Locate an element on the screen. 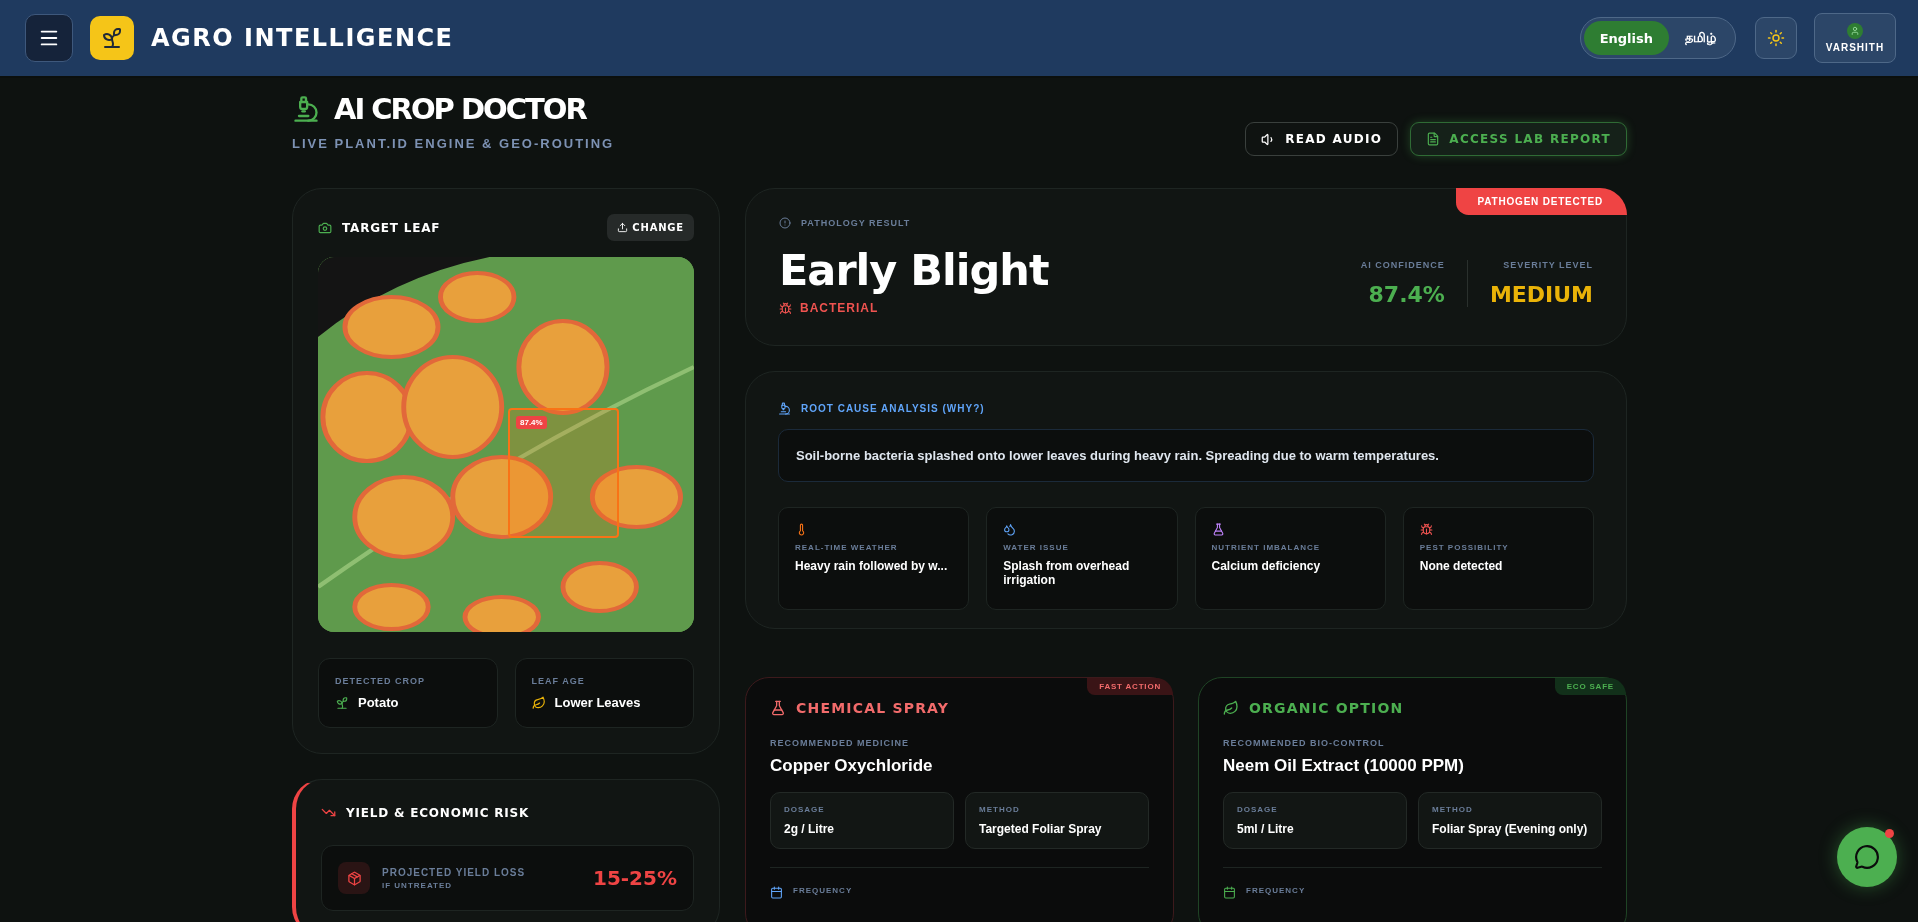 This screenshot has height=922, width=1918. treatment-title: ORGANIC OPTION is located at coordinates (1326, 708).